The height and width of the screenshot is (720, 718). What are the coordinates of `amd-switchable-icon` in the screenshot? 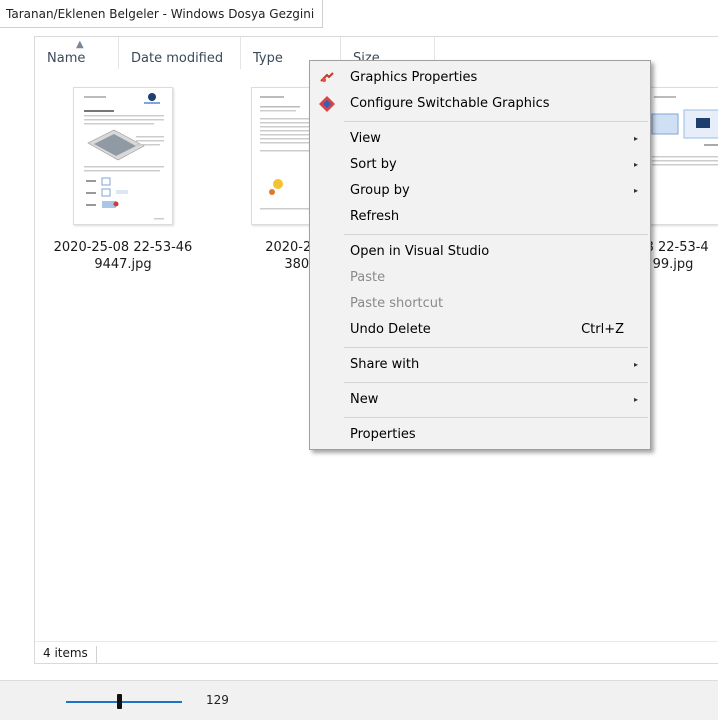 It's located at (327, 104).